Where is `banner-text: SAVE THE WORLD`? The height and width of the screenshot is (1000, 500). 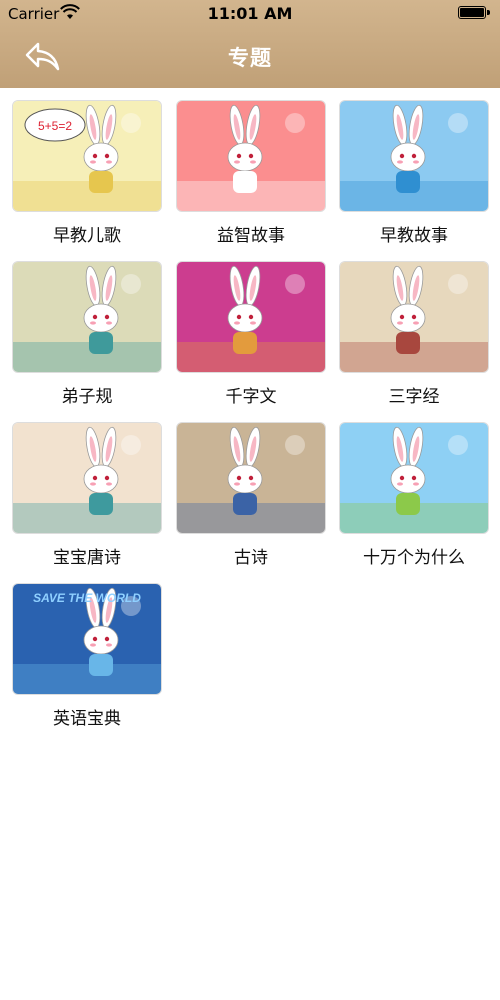
banner-text: SAVE THE WORLD is located at coordinates (87, 598).